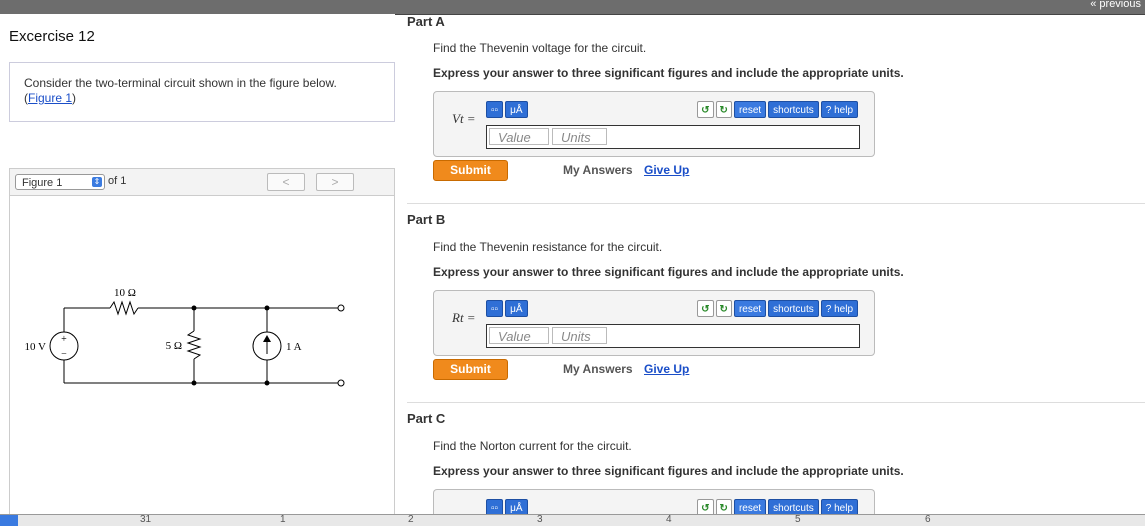 This screenshot has height=526, width=1145. What do you see at coordinates (1115, 5) in the screenshot?
I see `previous-link: « previous` at bounding box center [1115, 5].